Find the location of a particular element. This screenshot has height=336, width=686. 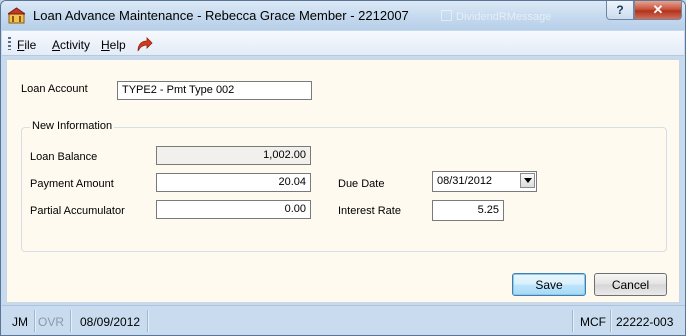

menu-file: File is located at coordinates (26, 45).